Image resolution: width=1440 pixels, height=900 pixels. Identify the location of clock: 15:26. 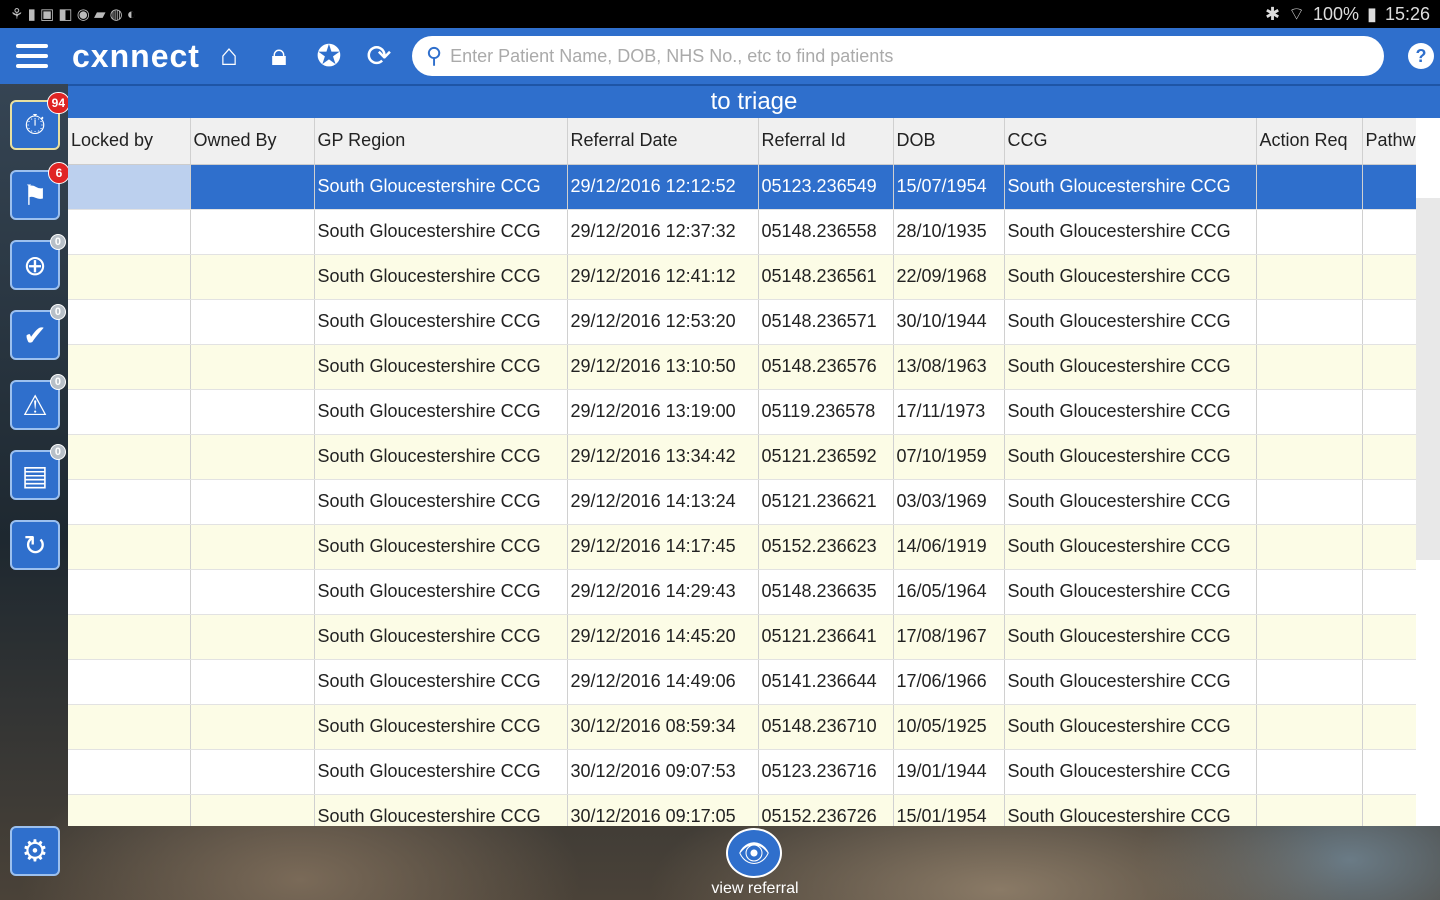
(1407, 13).